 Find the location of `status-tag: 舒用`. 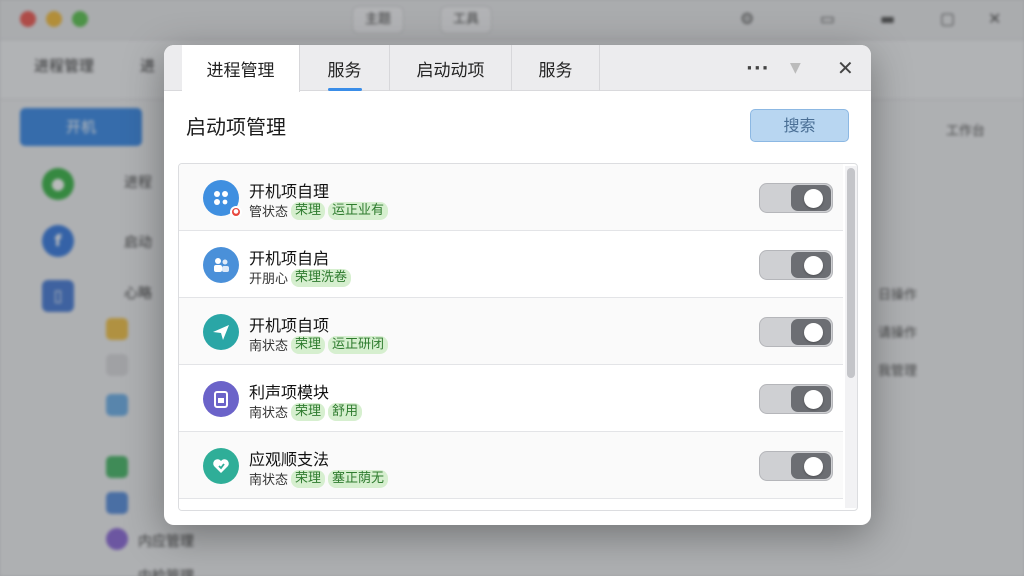

status-tag: 舒用 is located at coordinates (345, 411).